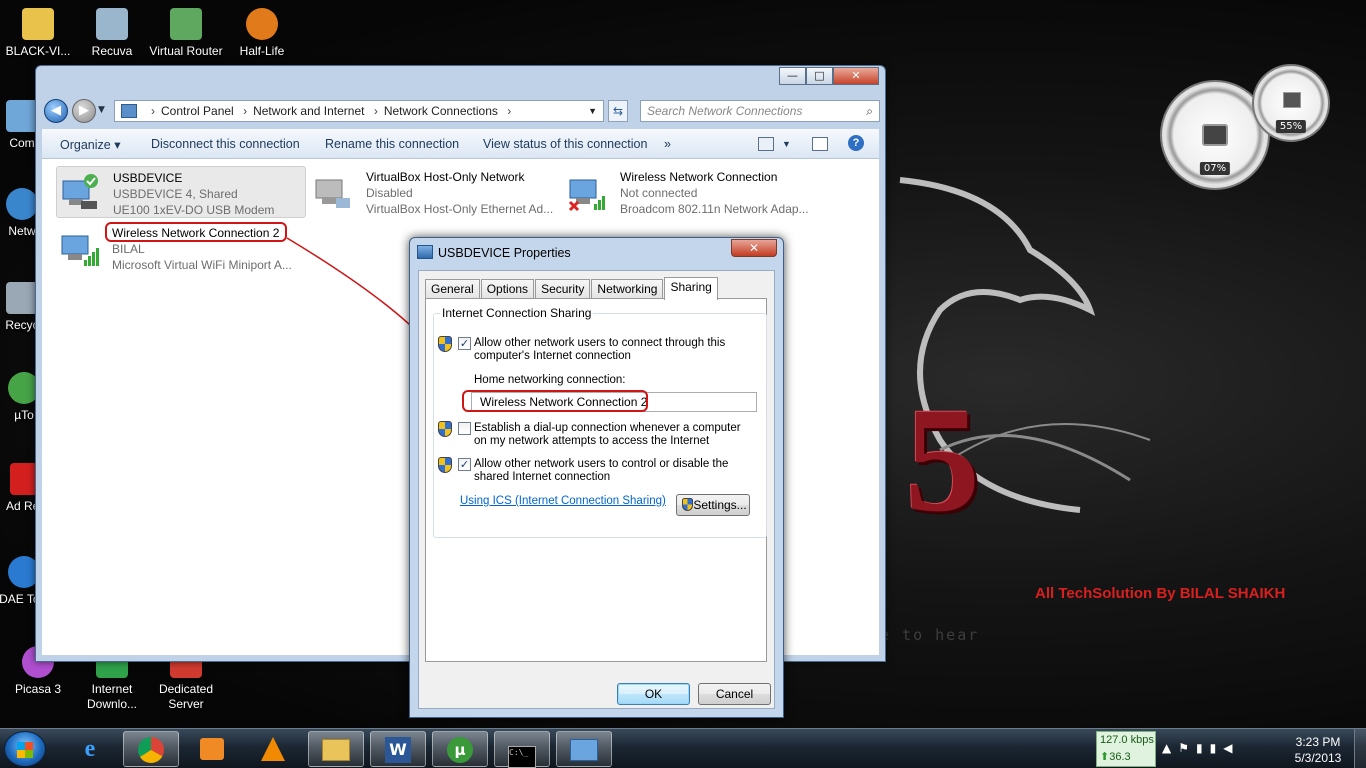 Image resolution: width=1366 pixels, height=768 pixels. I want to click on desktop-icon-label: Recuva, so click(112, 51).